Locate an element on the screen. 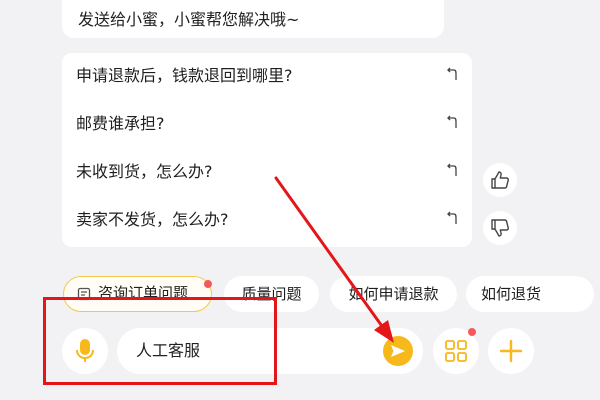  thumbs-down-icon is located at coordinates (500, 228).